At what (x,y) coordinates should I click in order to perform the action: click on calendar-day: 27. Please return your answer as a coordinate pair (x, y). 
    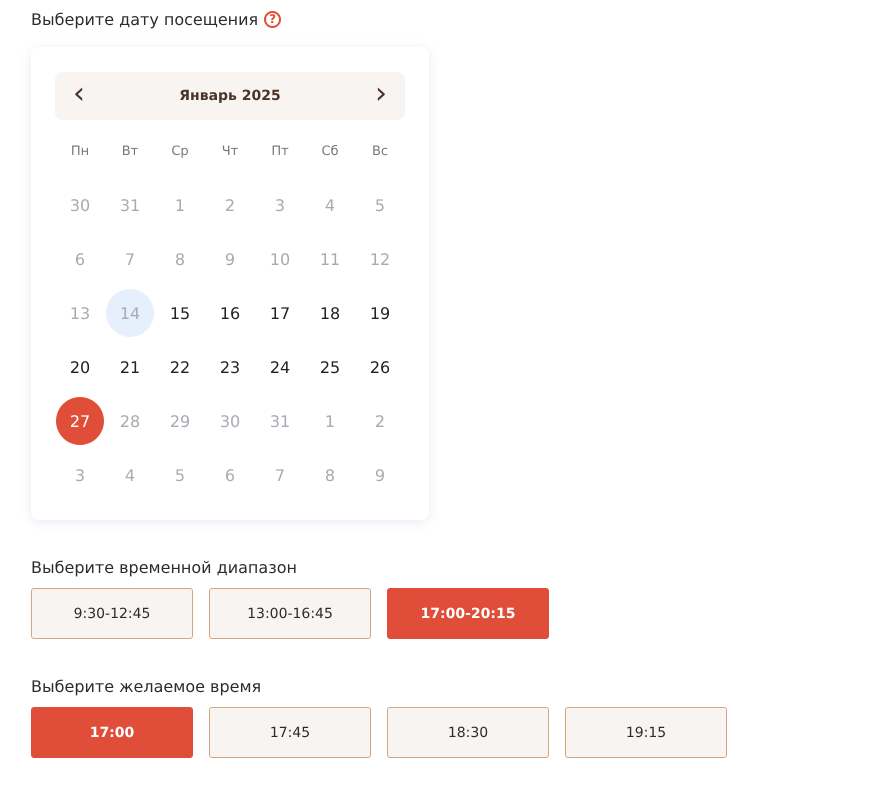
    Looking at the image, I should click on (80, 421).